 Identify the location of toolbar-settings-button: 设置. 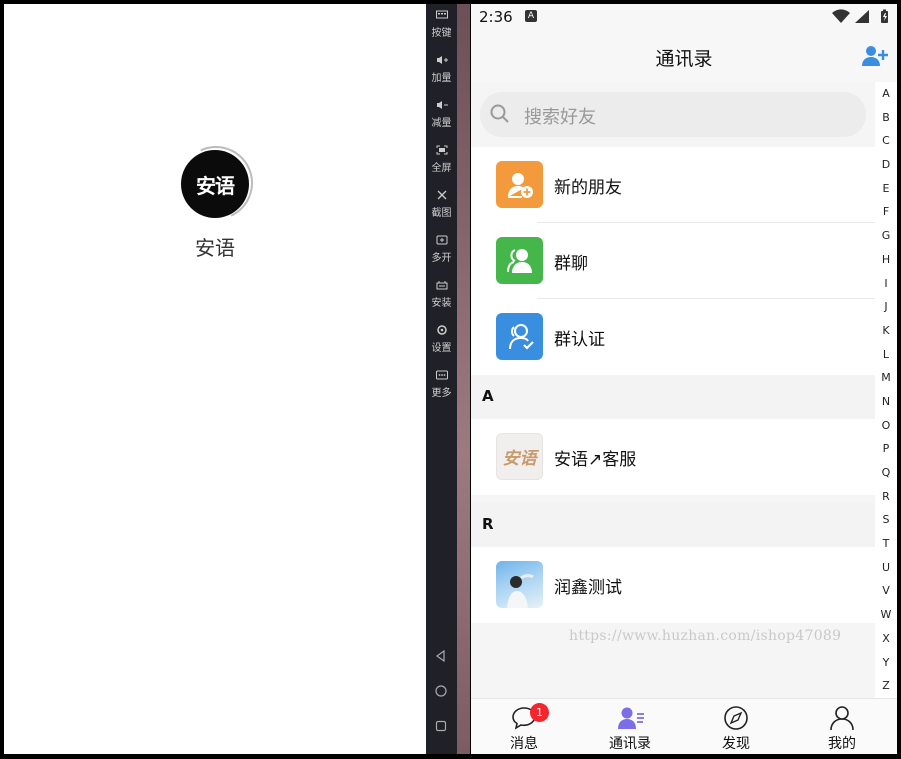
(441, 339).